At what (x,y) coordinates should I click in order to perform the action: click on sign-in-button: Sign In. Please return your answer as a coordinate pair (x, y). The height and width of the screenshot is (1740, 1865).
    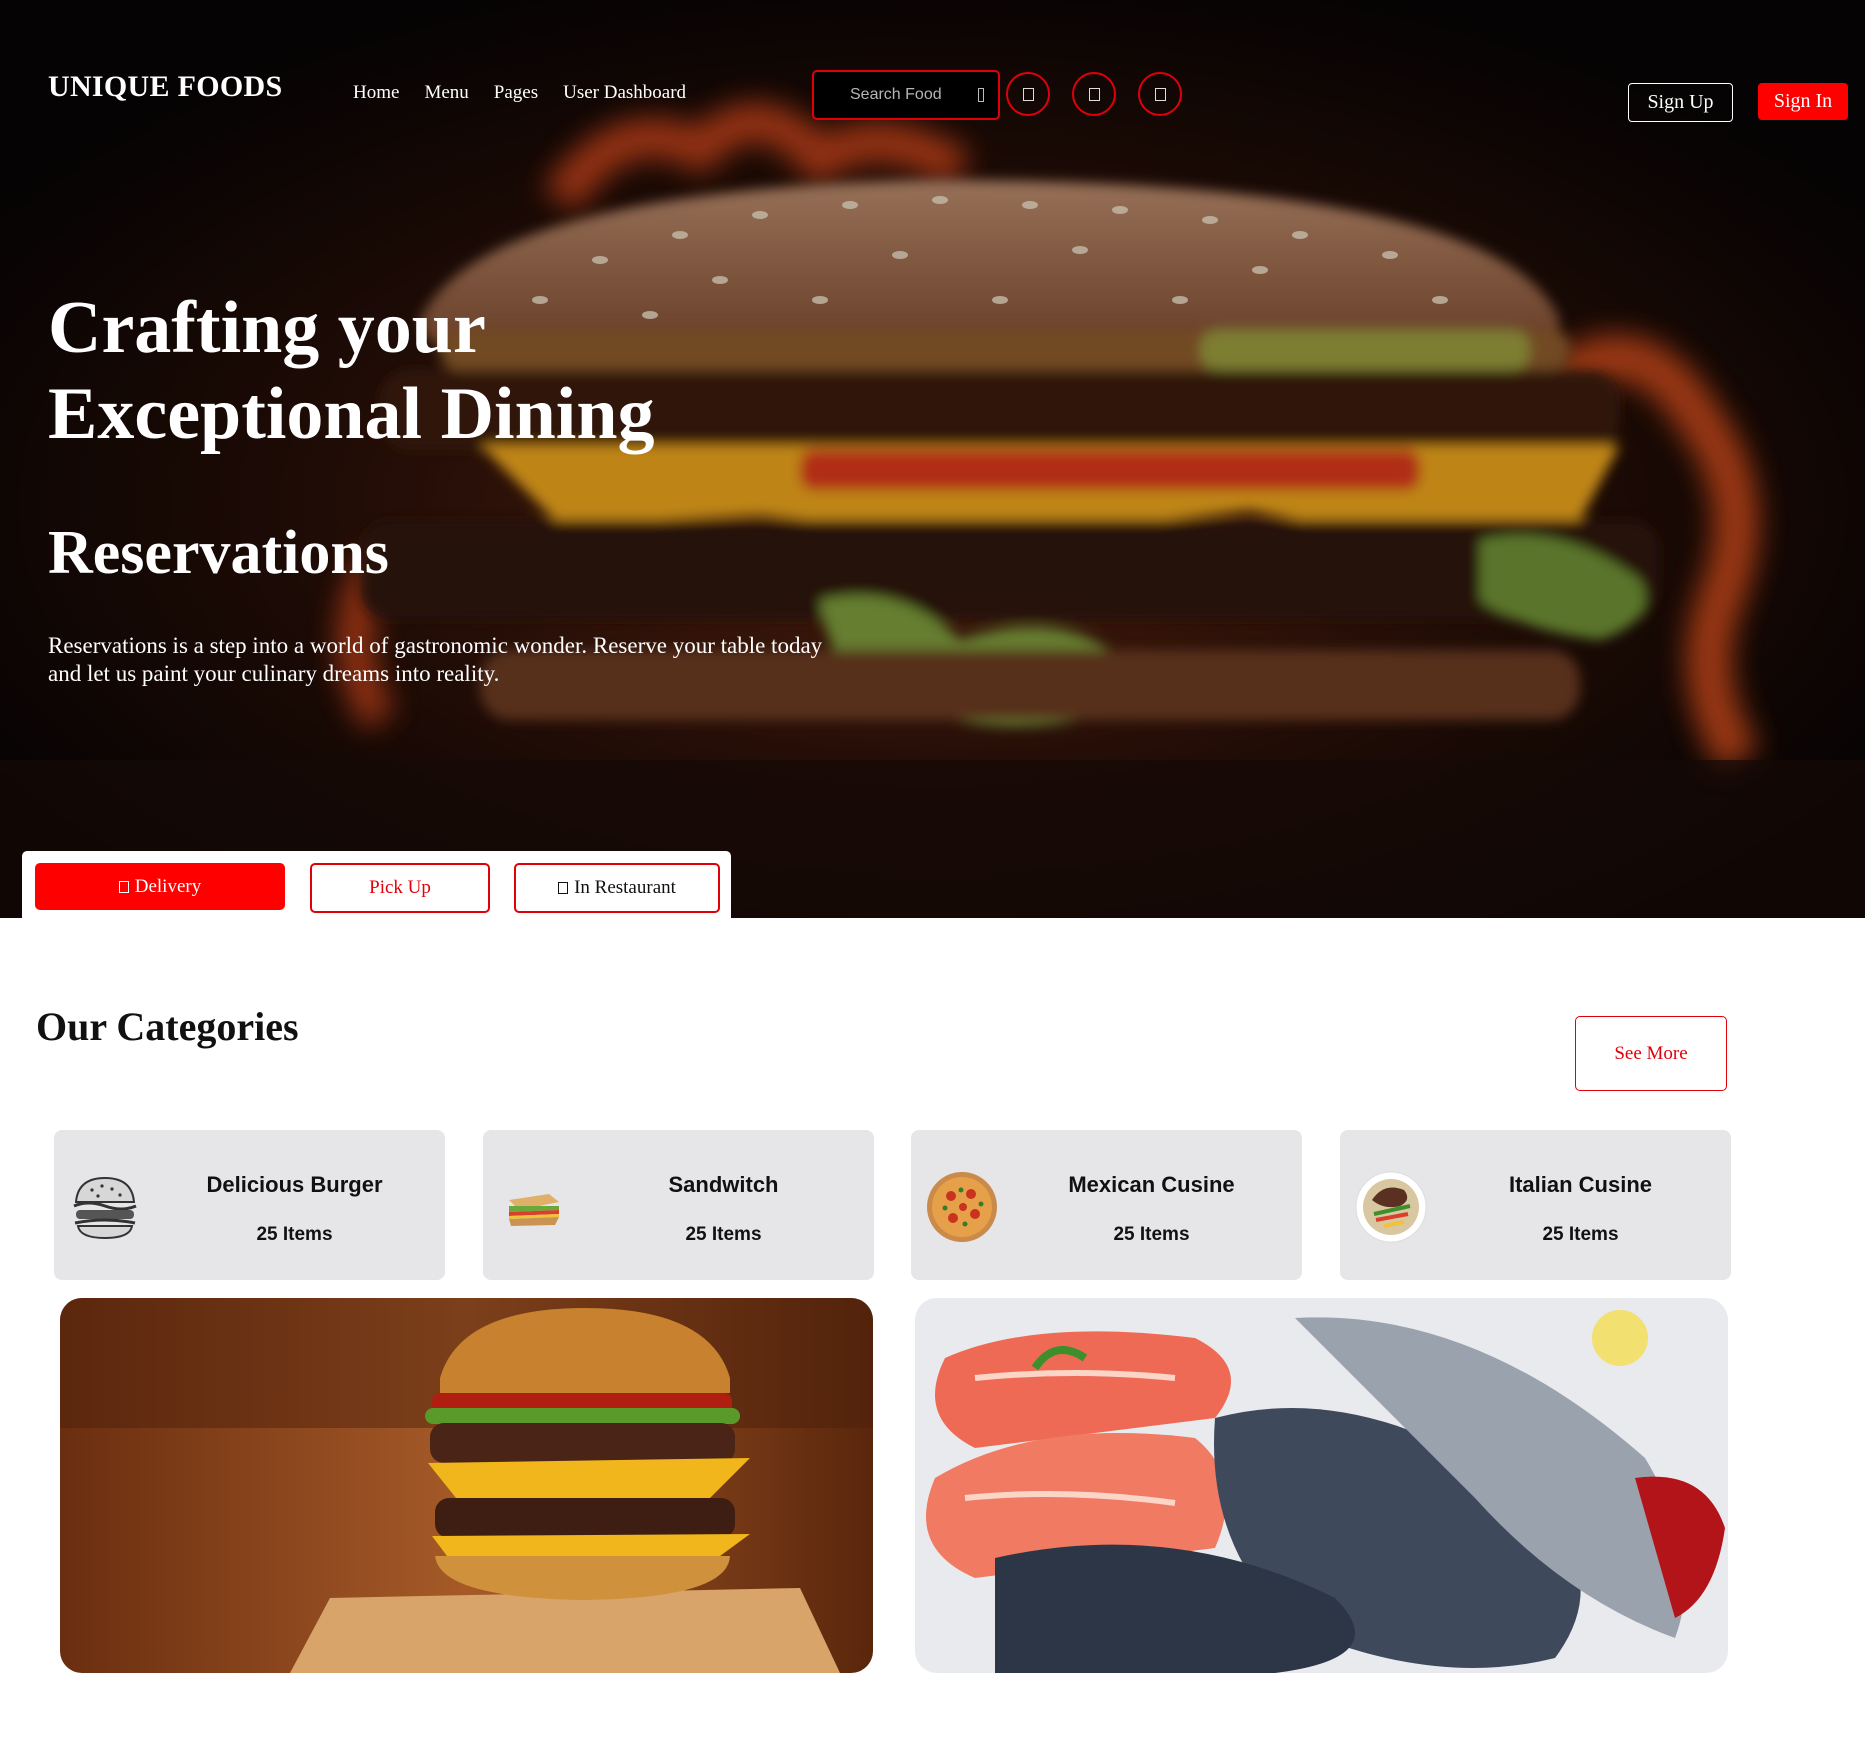
    Looking at the image, I should click on (1803, 101).